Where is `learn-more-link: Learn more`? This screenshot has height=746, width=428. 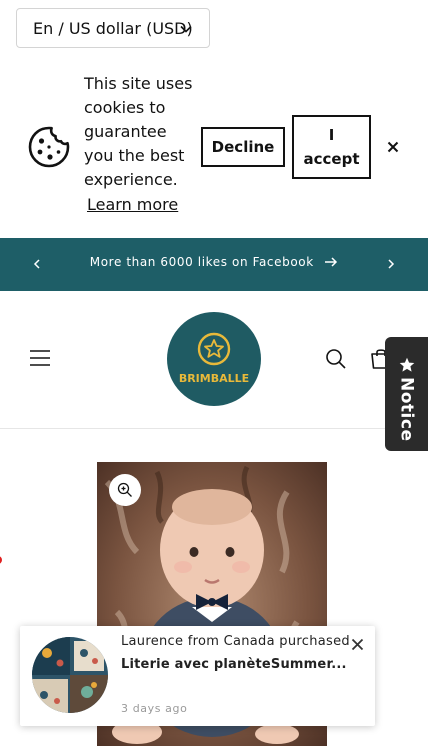 learn-more-link: Learn more is located at coordinates (132, 204).